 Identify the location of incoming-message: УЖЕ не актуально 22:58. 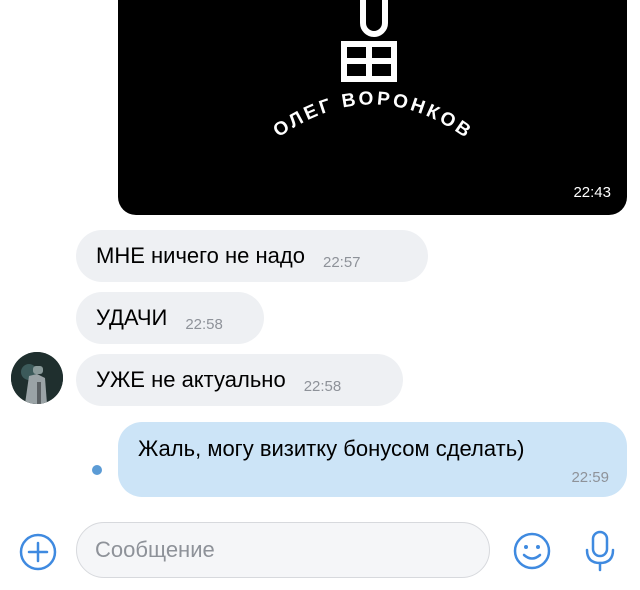
(239, 380).